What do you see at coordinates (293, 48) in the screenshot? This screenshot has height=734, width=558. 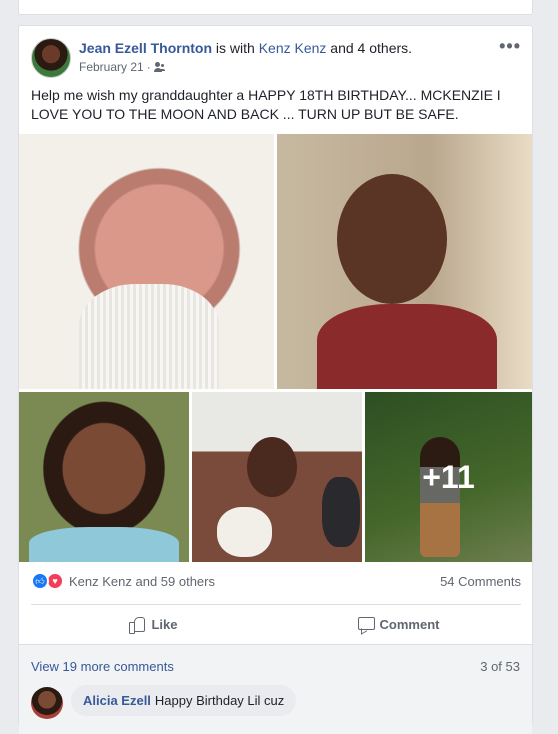 I see `tagged-friend: Kenz Kenz` at bounding box center [293, 48].